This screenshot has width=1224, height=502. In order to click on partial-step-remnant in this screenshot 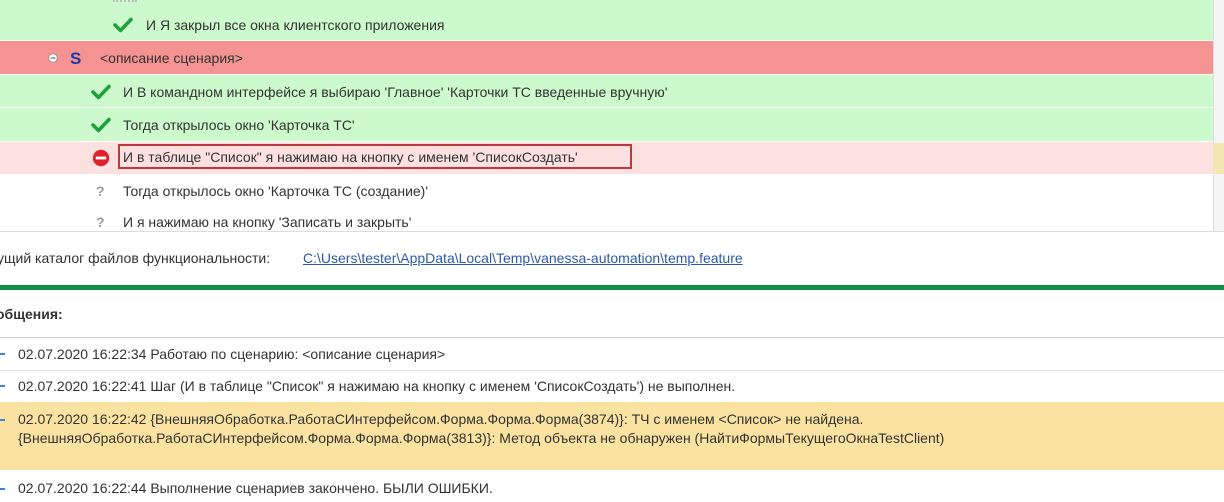, I will do `click(125, 2)`.